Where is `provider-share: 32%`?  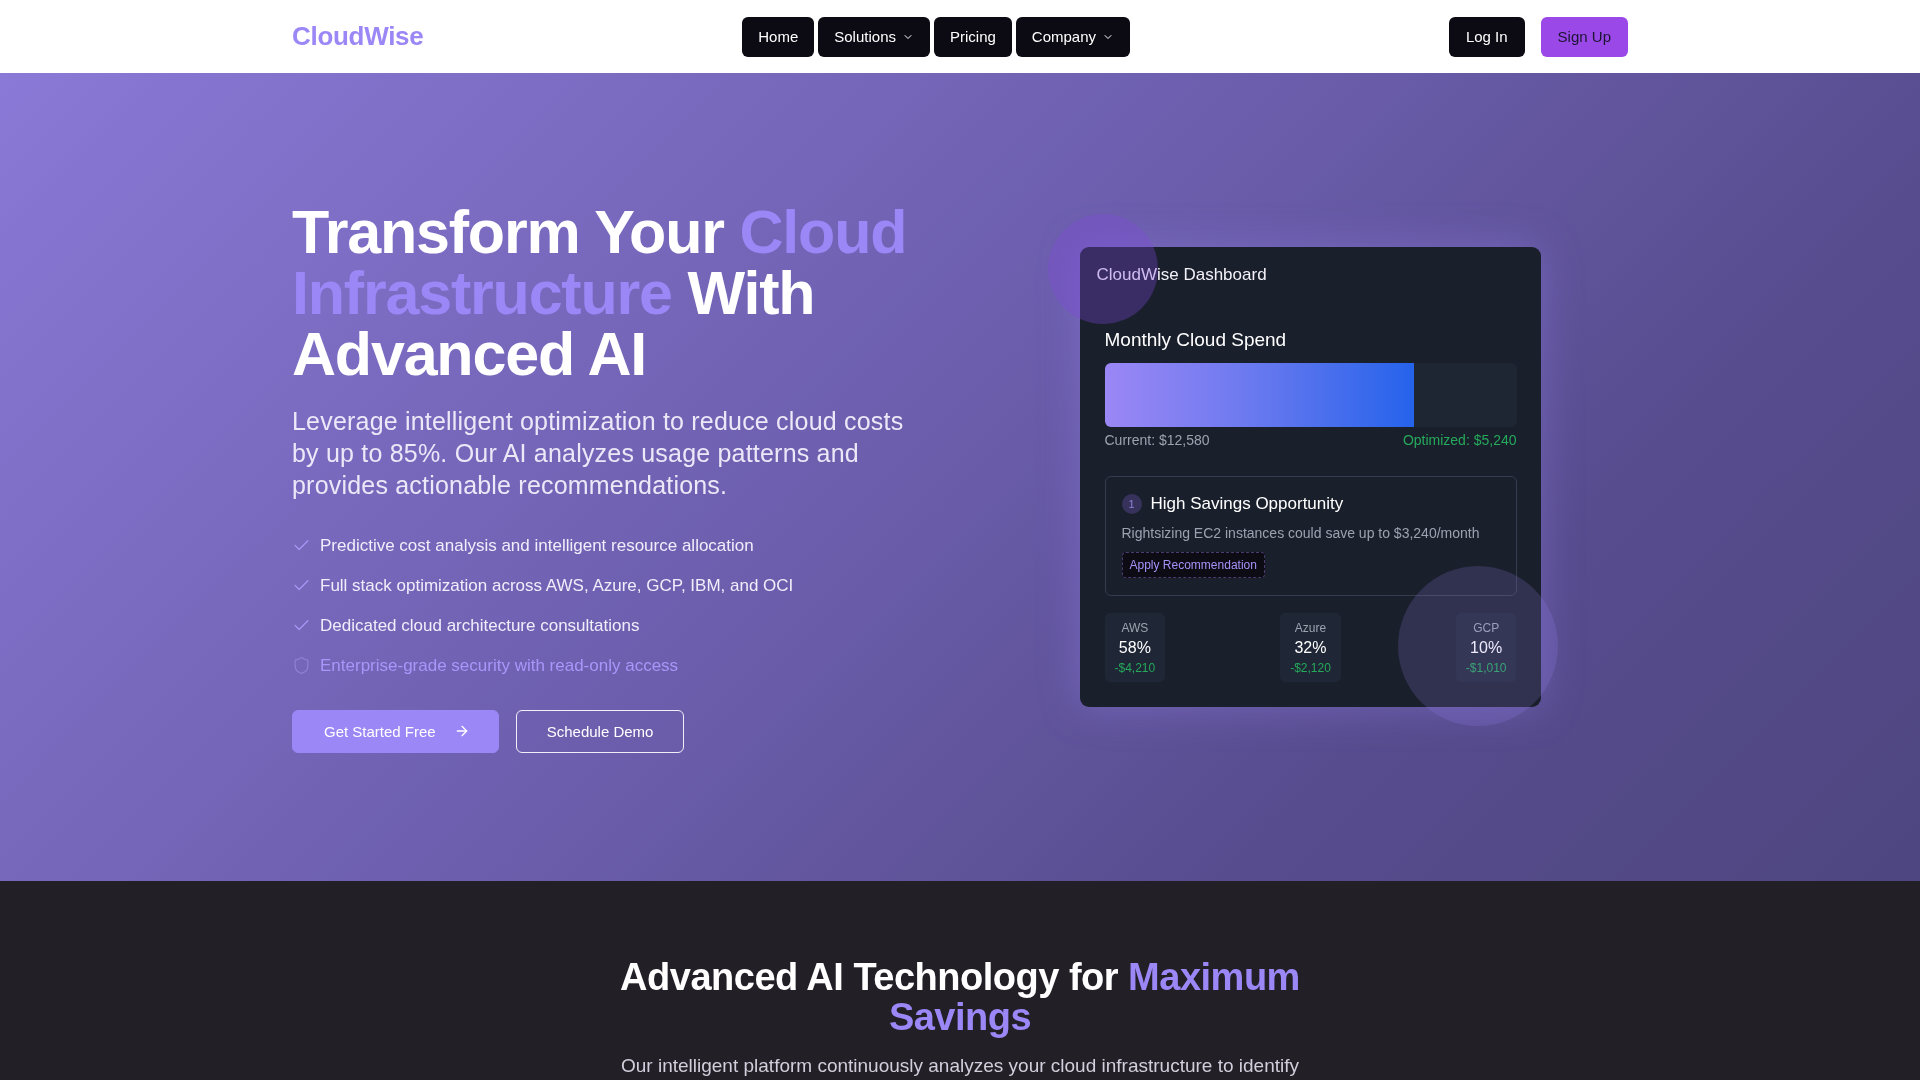 provider-share: 32% is located at coordinates (1310, 648).